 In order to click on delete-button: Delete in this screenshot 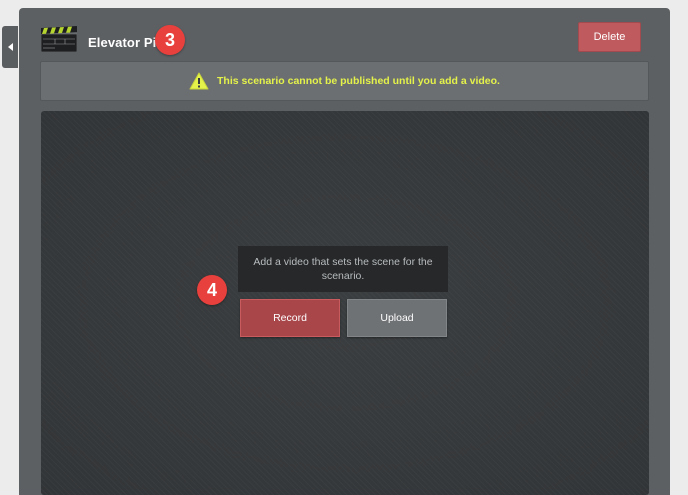, I will do `click(609, 37)`.